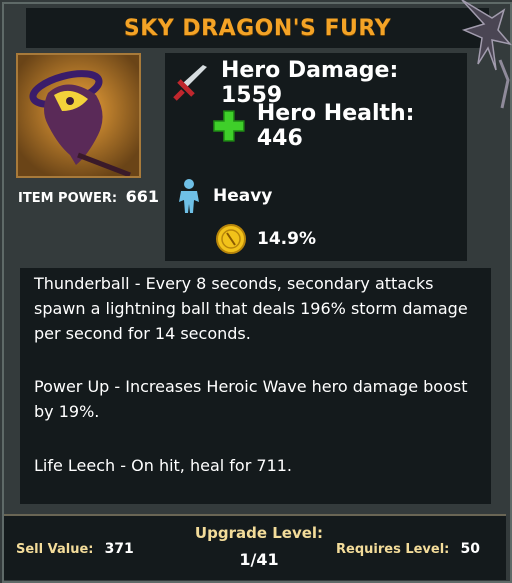  Describe the element at coordinates (286, 239) in the screenshot. I see `crit-text: 14.9%` at that location.